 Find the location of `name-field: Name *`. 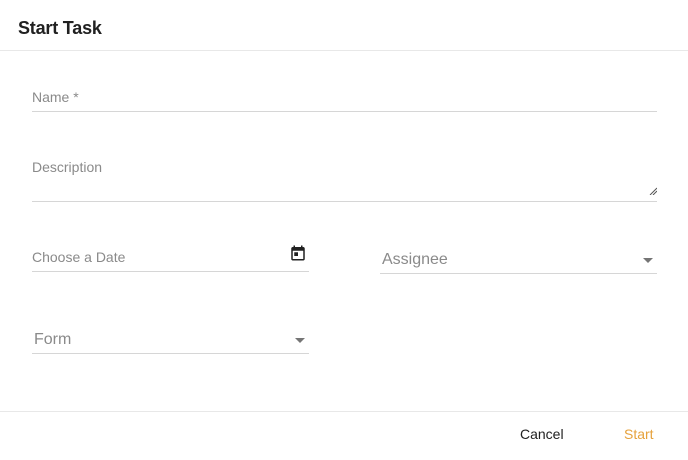

name-field: Name * is located at coordinates (344, 96).